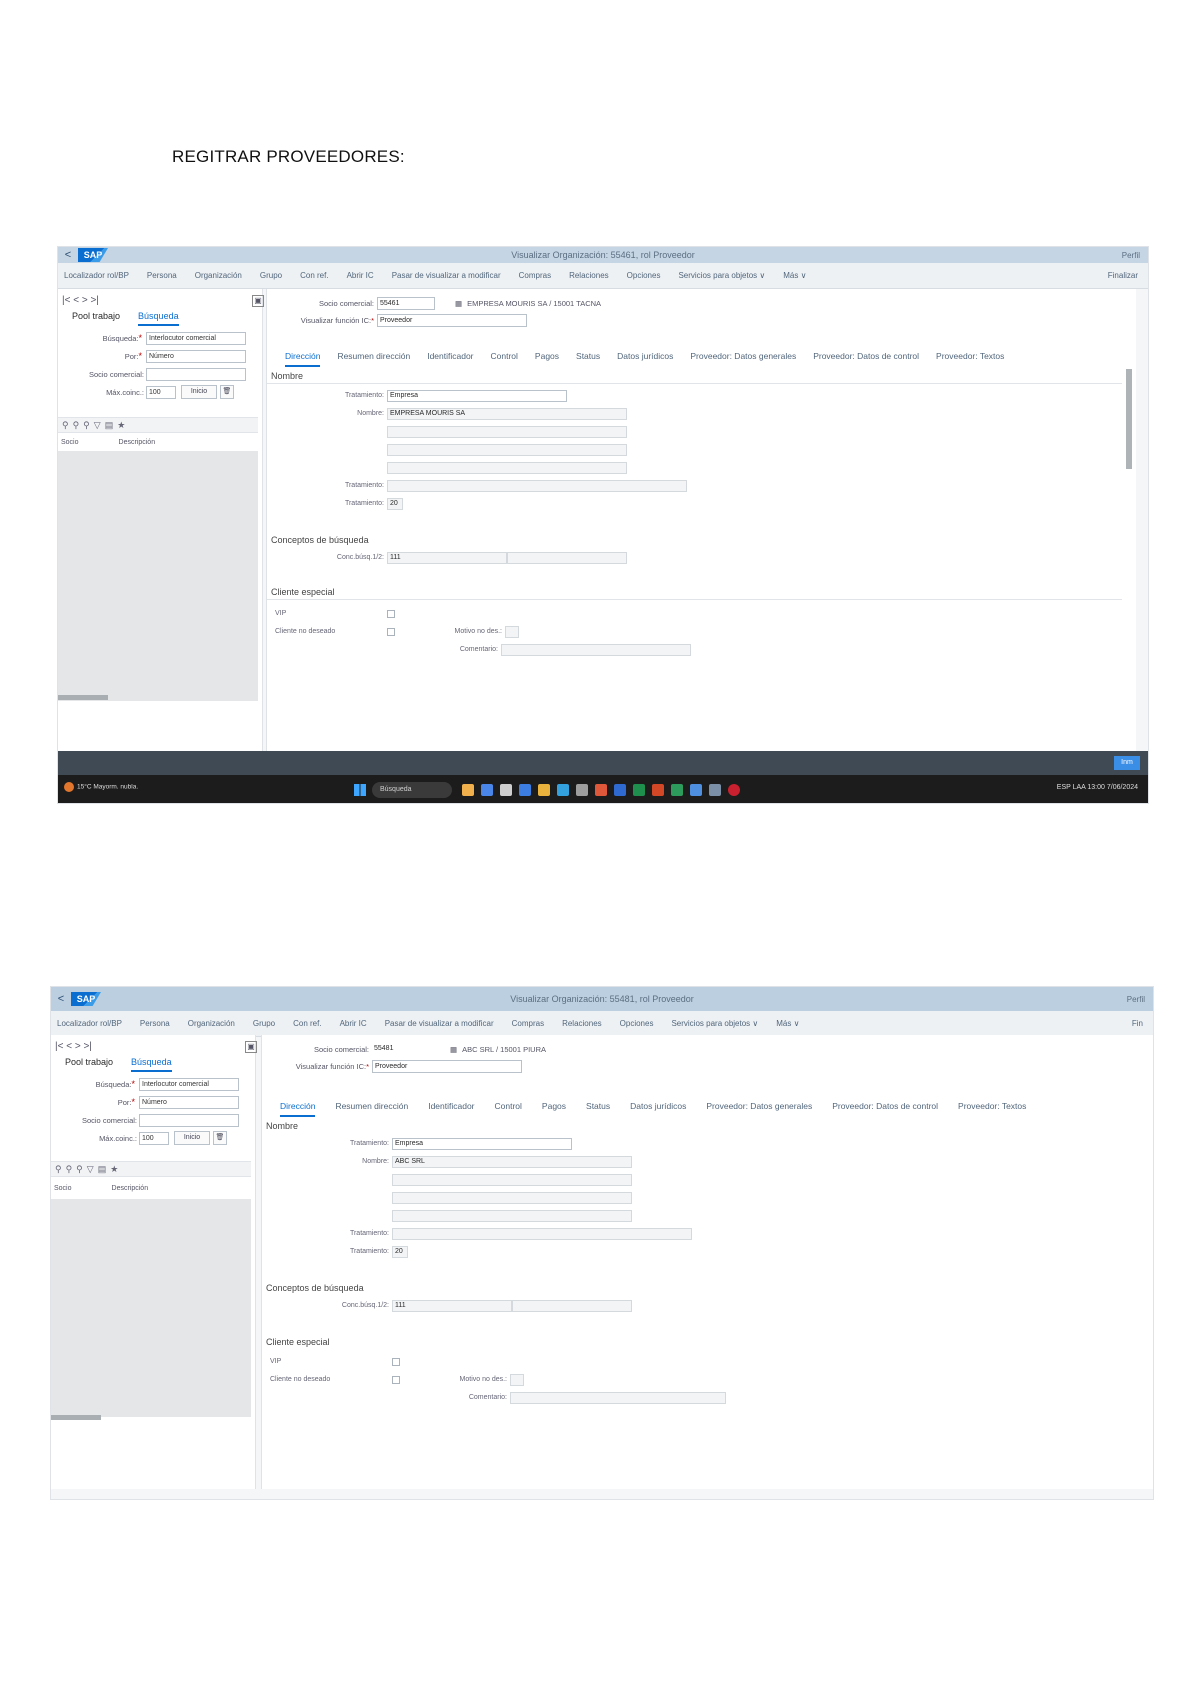 The image size is (1200, 1696). Describe the element at coordinates (721, 275) in the screenshot. I see `toolbar-servicios: Servicios para objetos ∨` at that location.